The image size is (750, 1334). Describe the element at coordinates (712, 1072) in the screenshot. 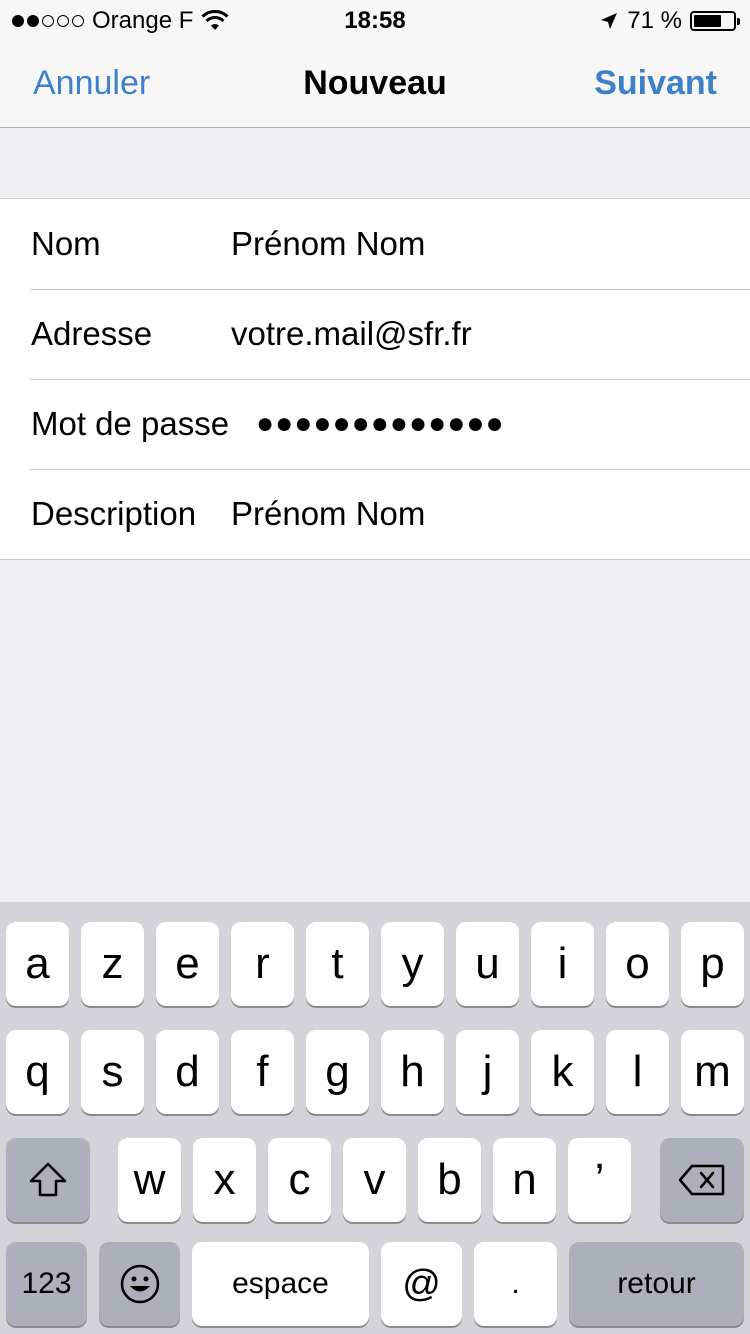

I see `key-m: m` at that location.